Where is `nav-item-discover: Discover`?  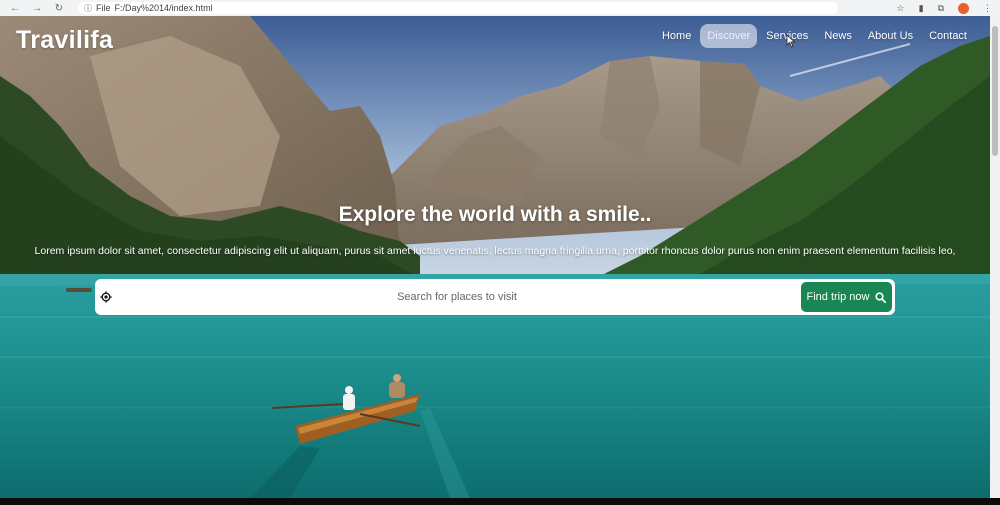 nav-item-discover: Discover is located at coordinates (729, 36).